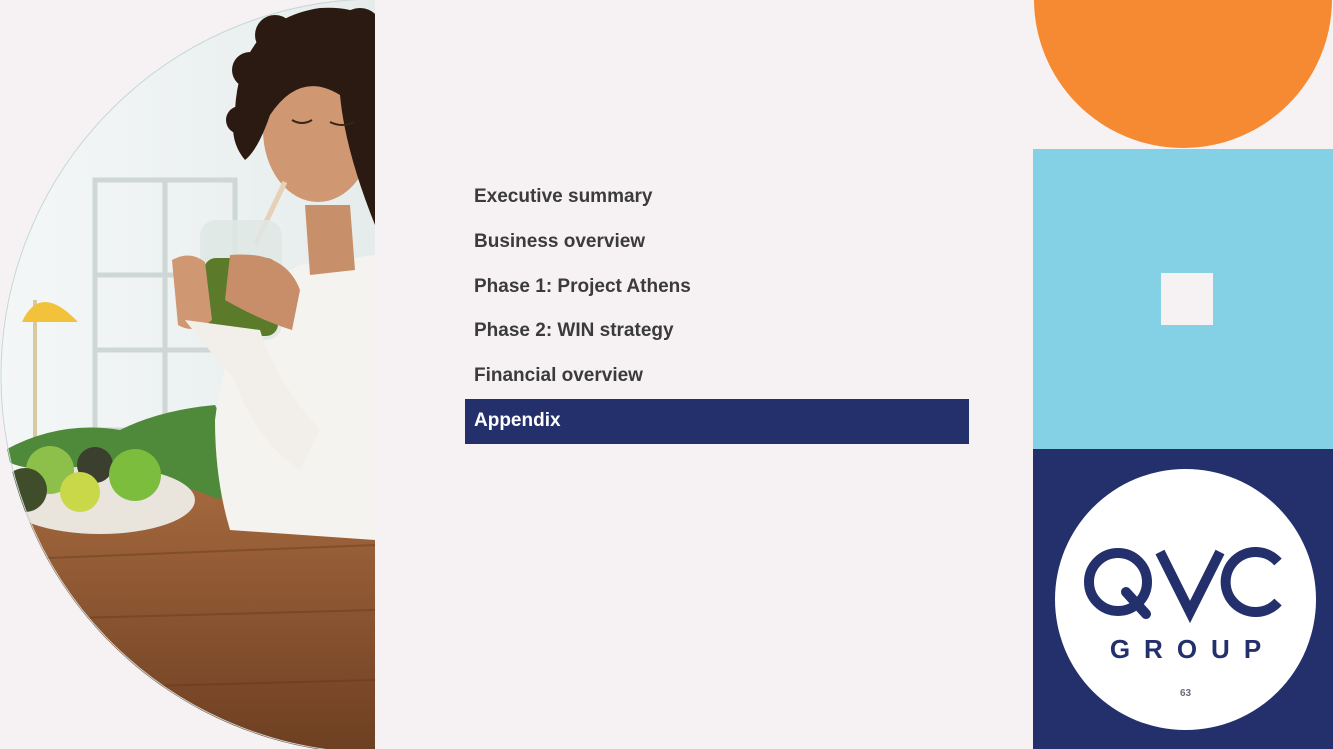 Image resolution: width=1333 pixels, height=749 pixels. I want to click on navy-block: GROUP 63, so click(1183, 599).